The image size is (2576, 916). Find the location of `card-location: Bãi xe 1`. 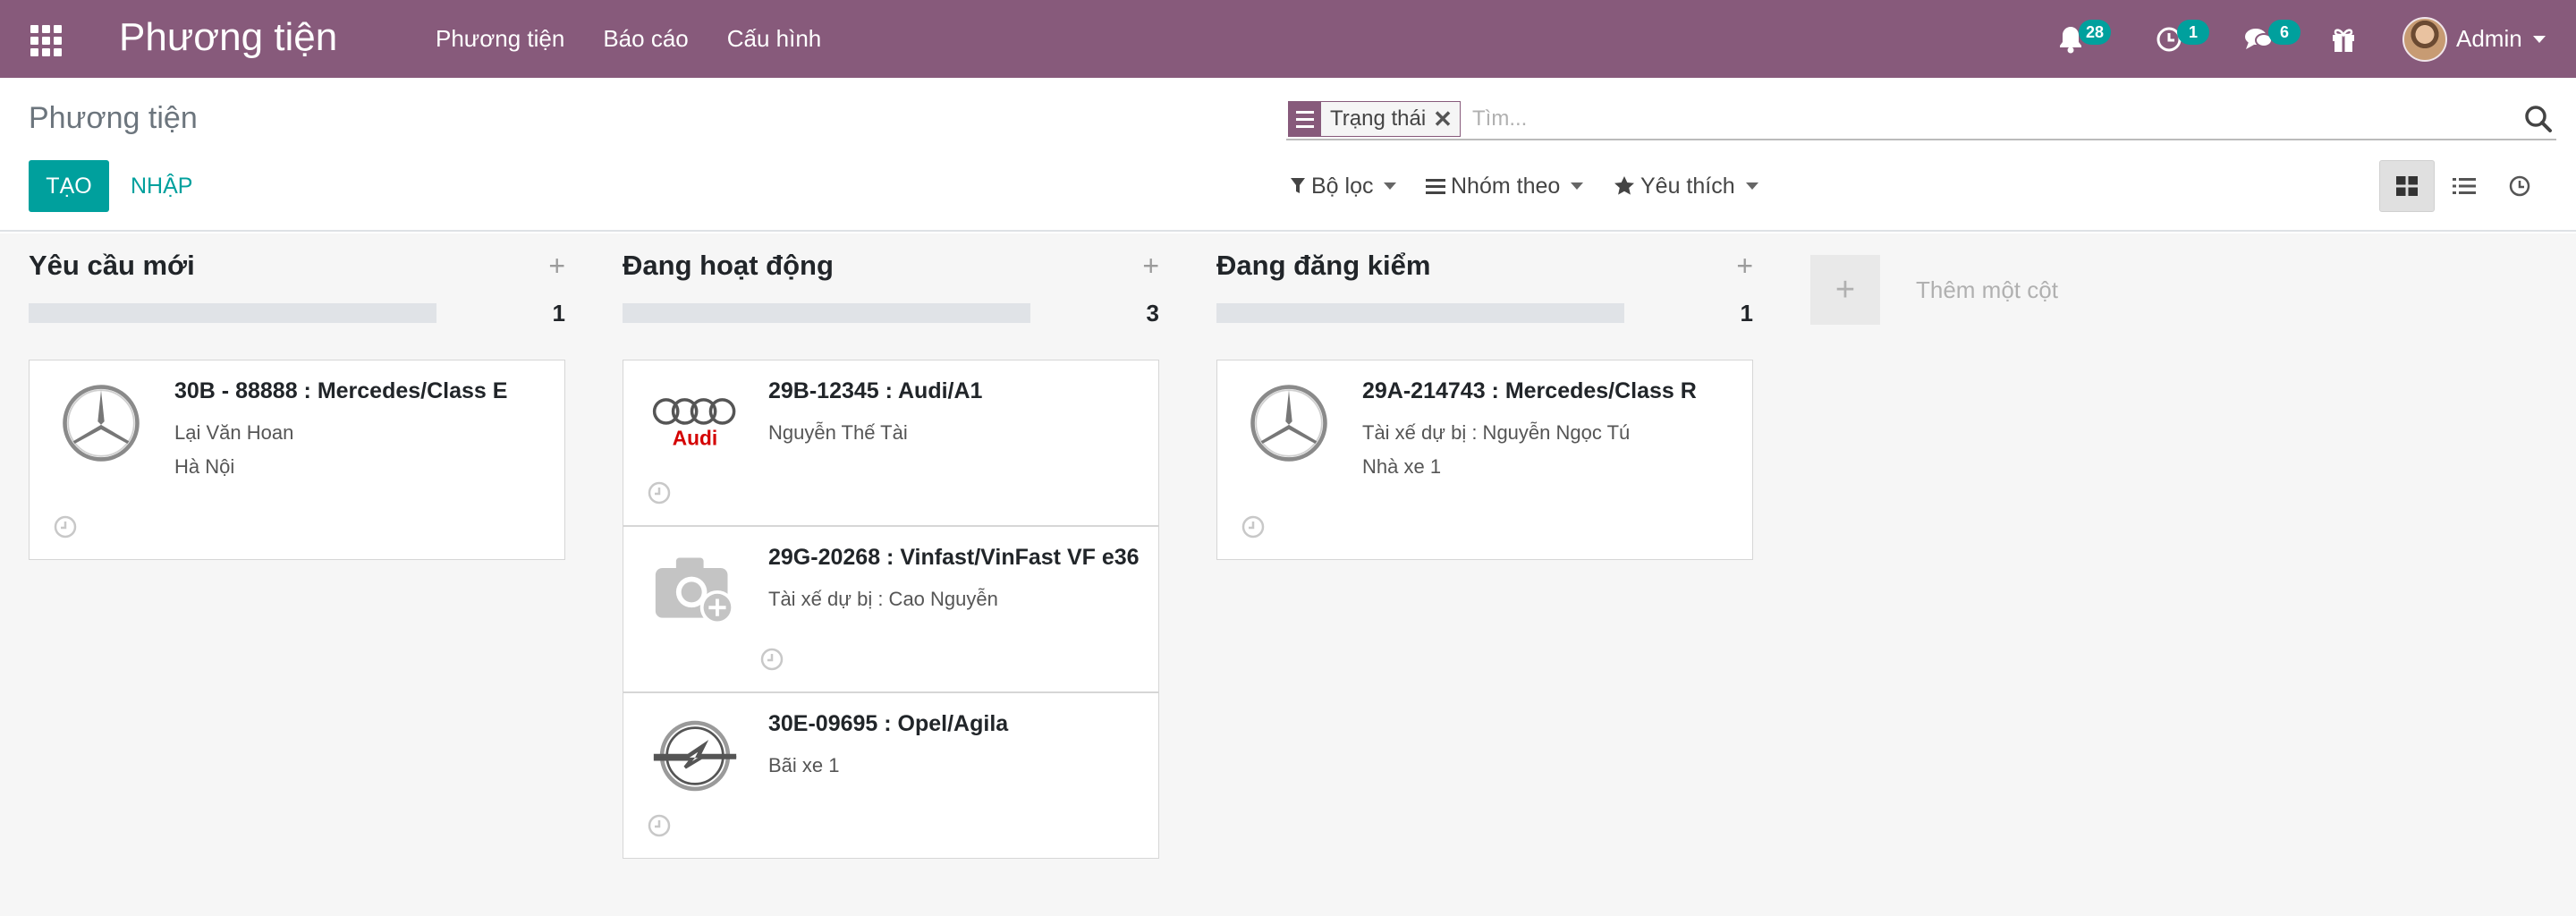

card-location: Bãi xe 1 is located at coordinates (804, 765).